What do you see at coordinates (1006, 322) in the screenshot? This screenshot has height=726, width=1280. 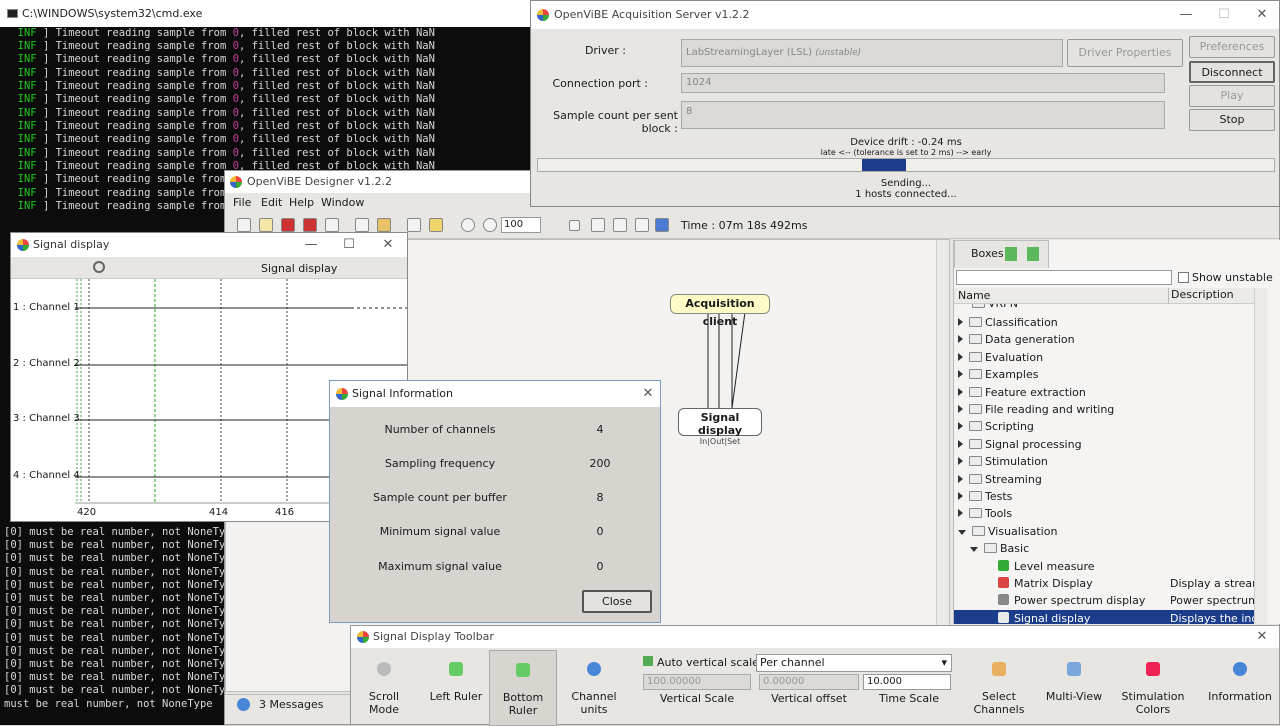 I see `tree-folder: Classification` at bounding box center [1006, 322].